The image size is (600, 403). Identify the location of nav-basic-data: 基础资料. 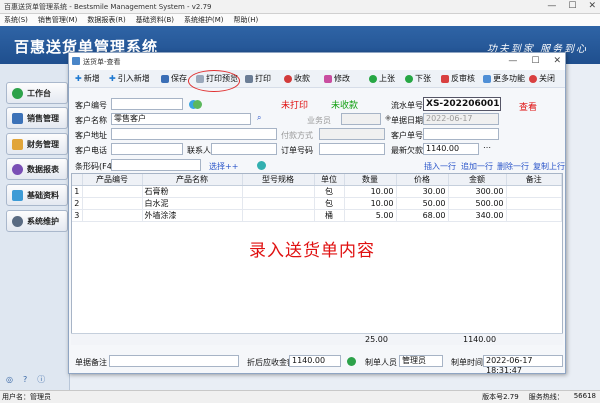
(37, 195).